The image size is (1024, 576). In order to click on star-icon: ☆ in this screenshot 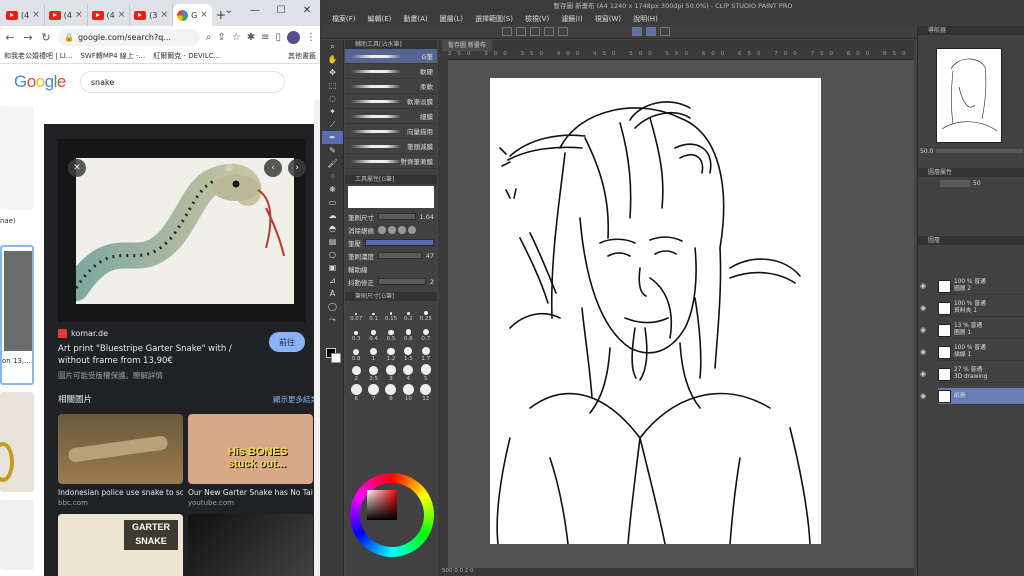, I will do `click(236, 37)`.